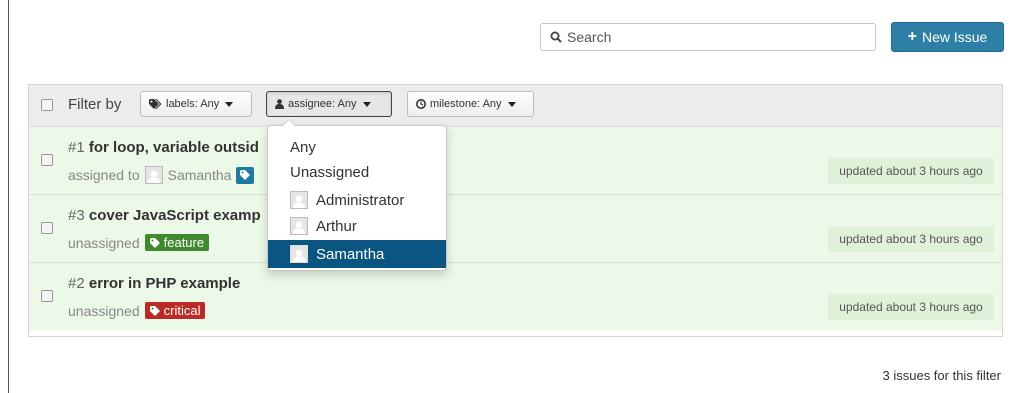 The width and height of the screenshot is (1011, 393). I want to click on dropdown-item-arthur: Arthur, so click(357, 226).